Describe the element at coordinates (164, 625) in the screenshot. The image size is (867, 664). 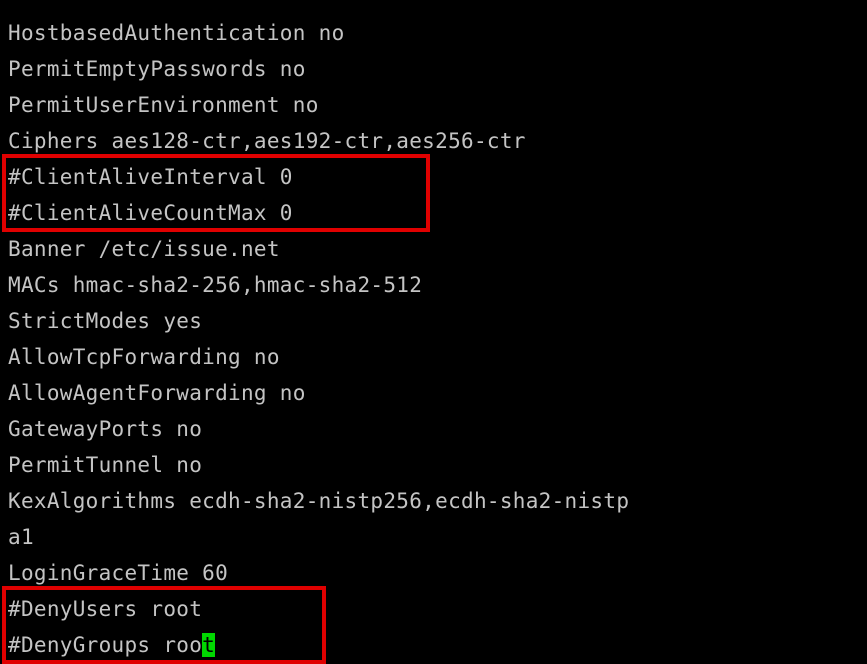
I see `highlight-box-deny` at that location.